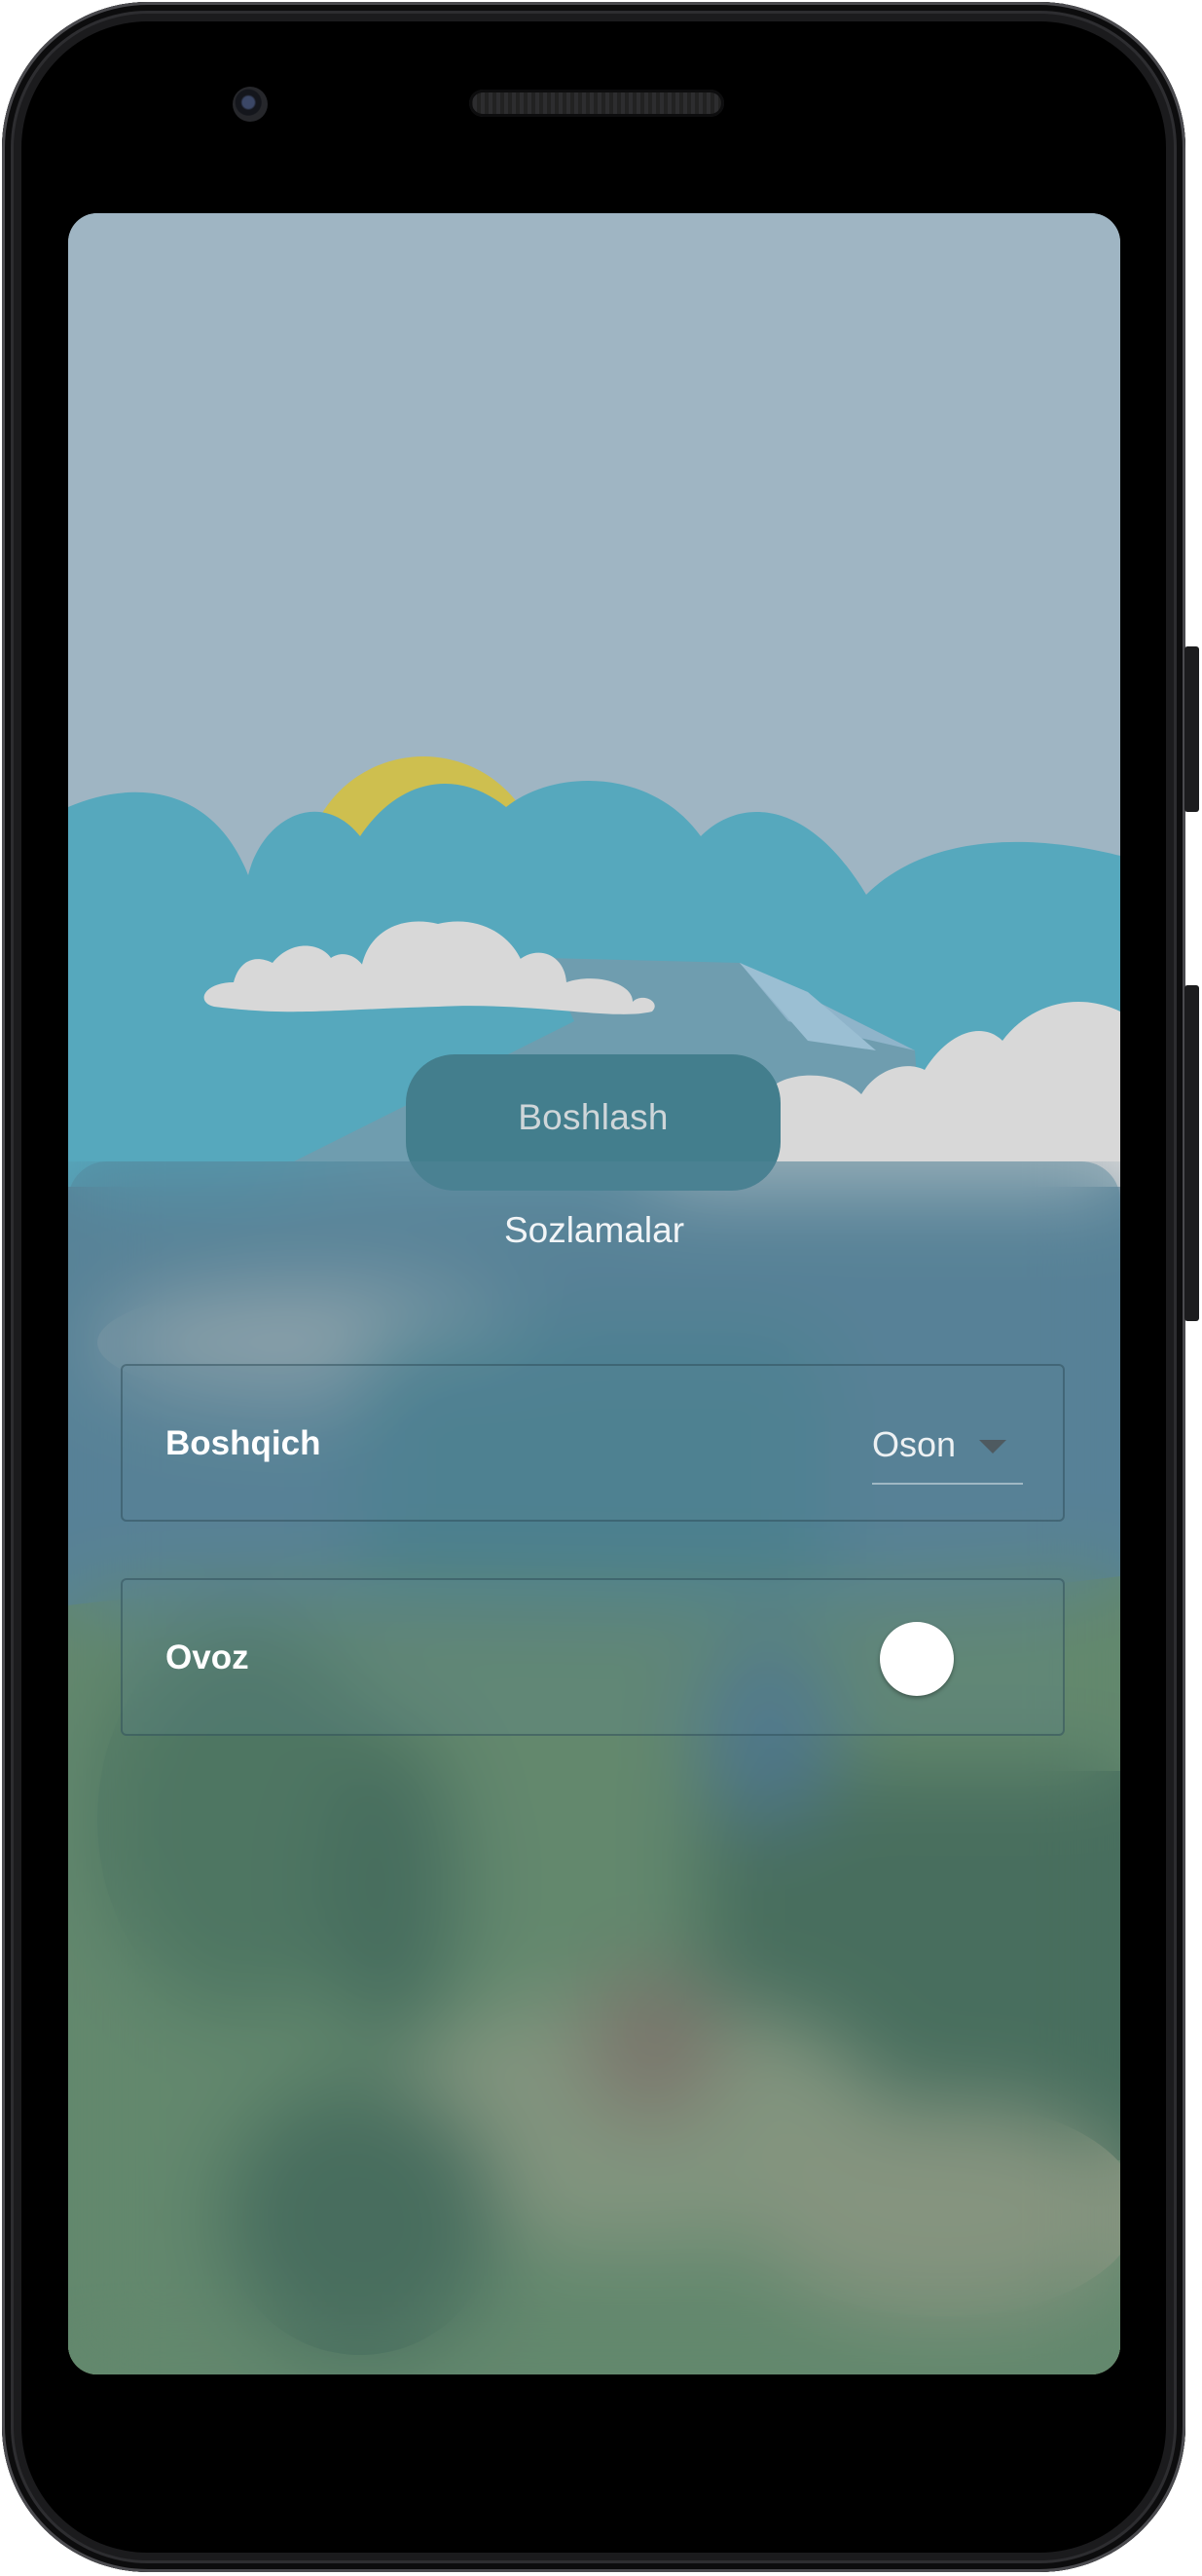 The height and width of the screenshot is (2576, 1202). I want to click on power-button, so click(1191, 1153).